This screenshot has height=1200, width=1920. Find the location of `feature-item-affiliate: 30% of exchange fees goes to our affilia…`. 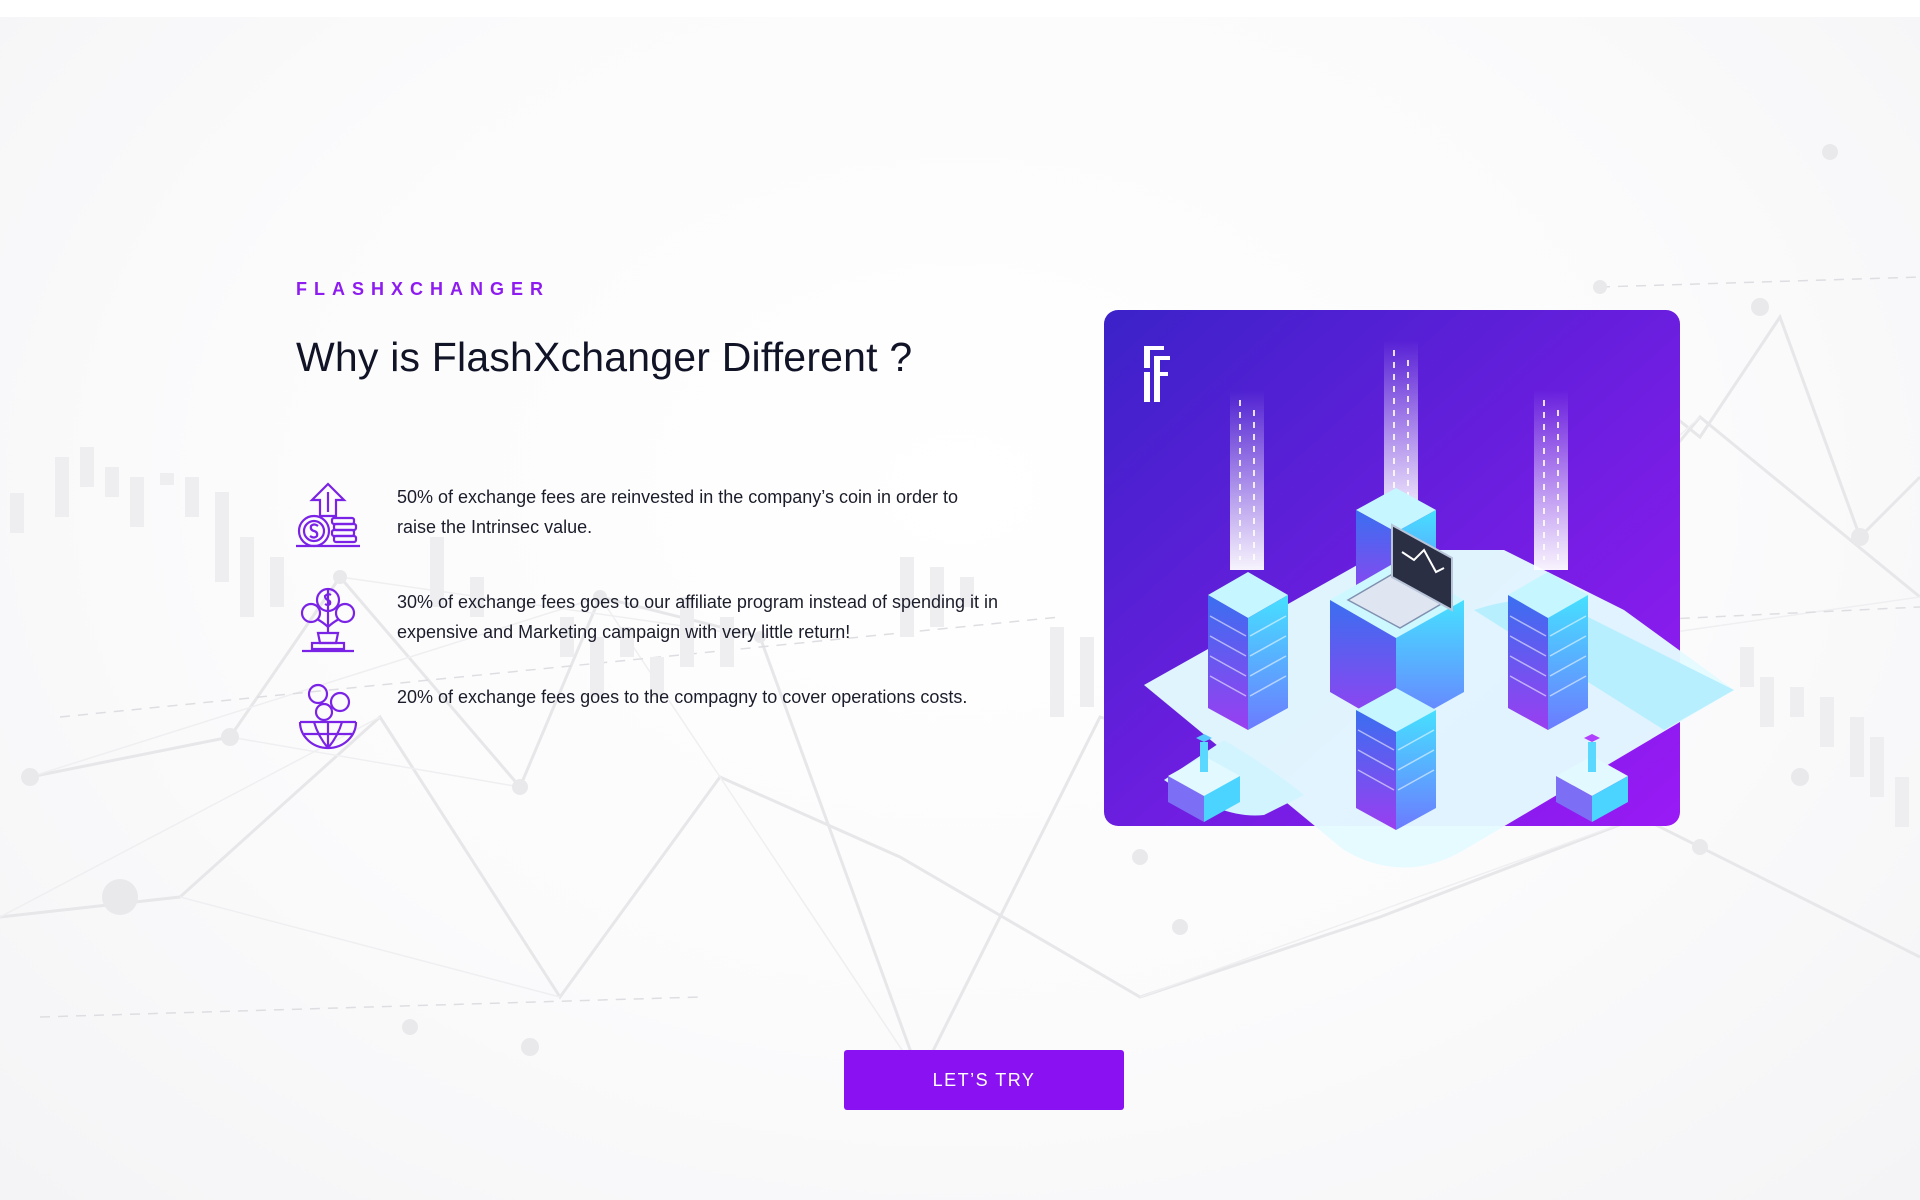

feature-item-affiliate: 30% of exchange fees goes to our affilia… is located at coordinates (654, 627).